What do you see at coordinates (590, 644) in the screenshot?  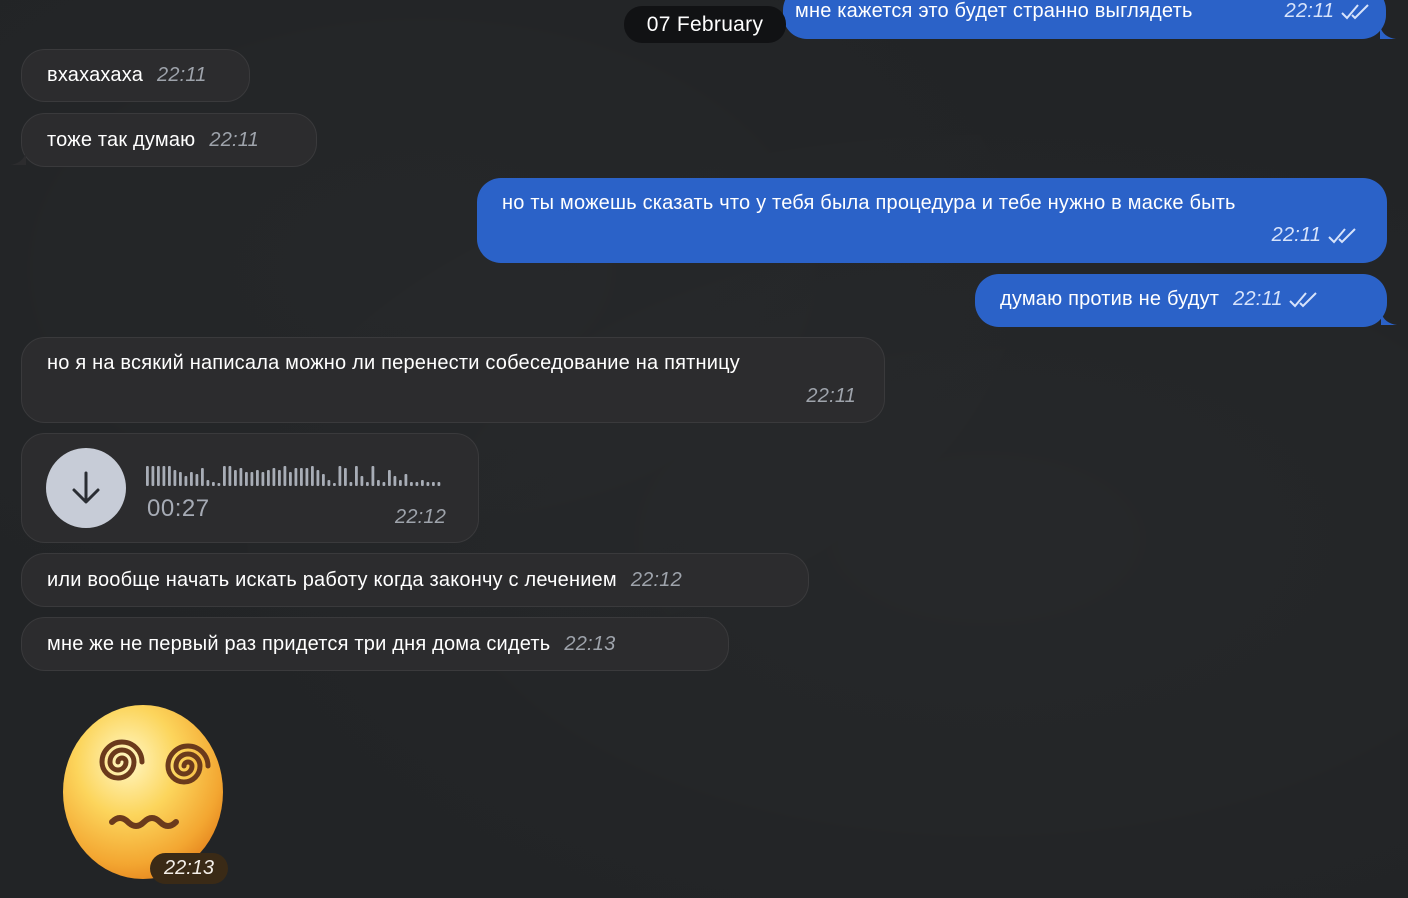 I see `message-time: 22:13` at bounding box center [590, 644].